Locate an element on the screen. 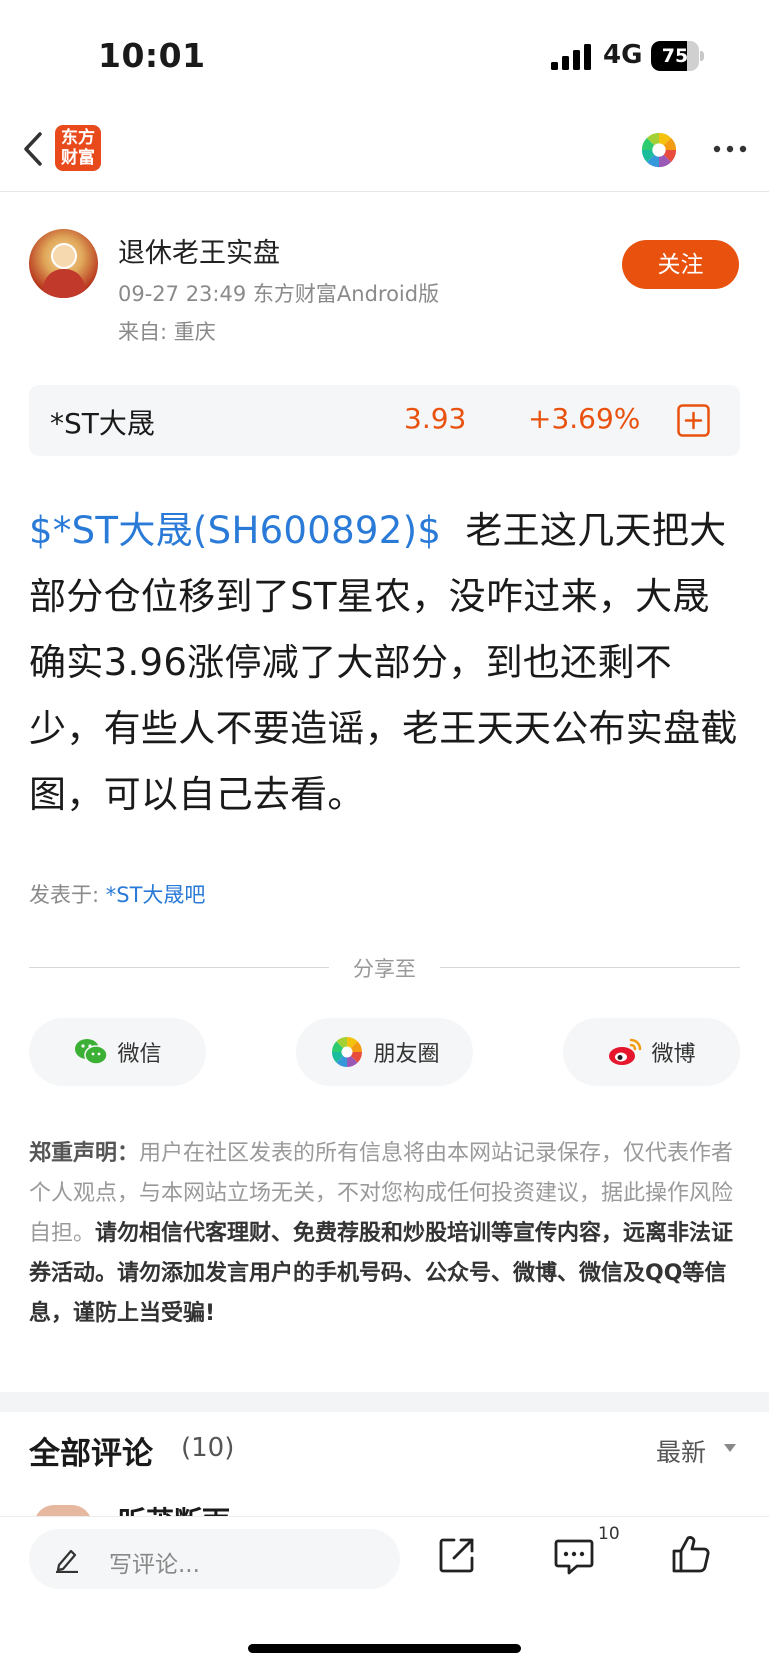 This screenshot has height=1665, width=769. caret-down-icon is located at coordinates (730, 1448).